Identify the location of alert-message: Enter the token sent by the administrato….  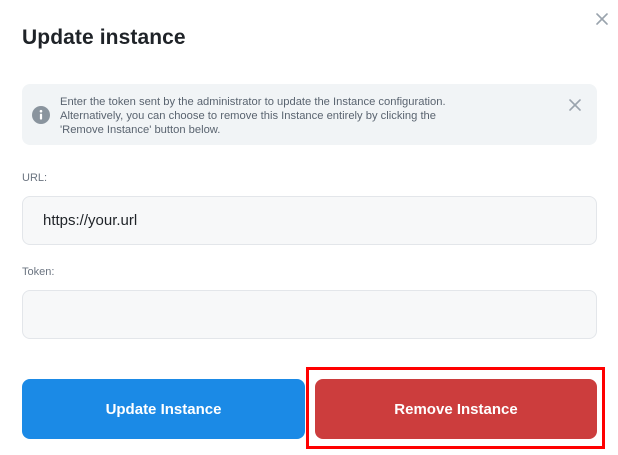
(305, 116).